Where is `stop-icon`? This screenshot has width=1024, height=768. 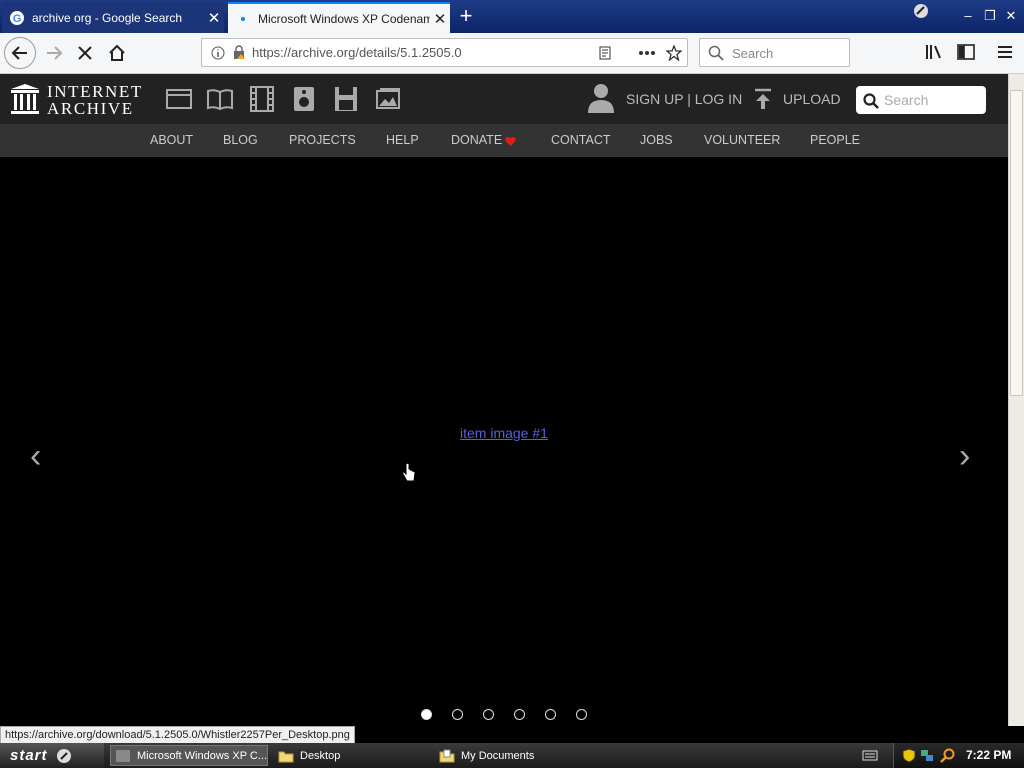
stop-icon is located at coordinates (85, 53).